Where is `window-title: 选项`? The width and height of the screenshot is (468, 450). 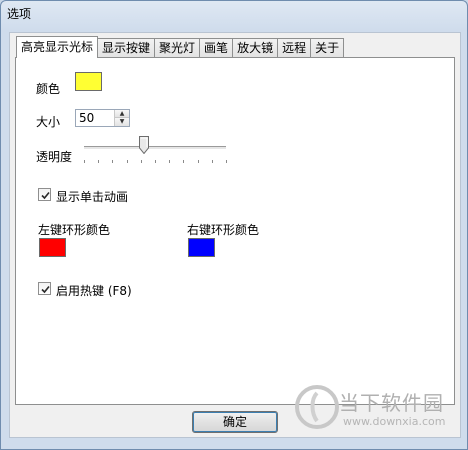 window-title: 选项 is located at coordinates (19, 14).